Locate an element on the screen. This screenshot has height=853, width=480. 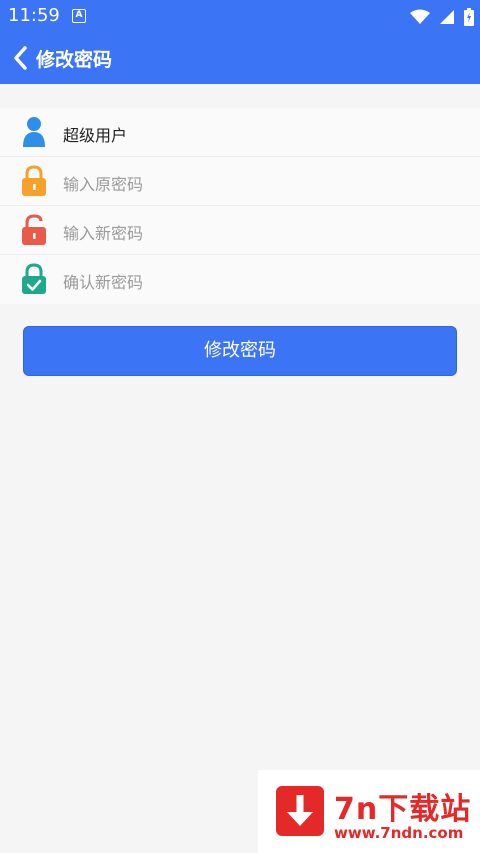
old-password-row: 输入原密码 is located at coordinates (240, 181).